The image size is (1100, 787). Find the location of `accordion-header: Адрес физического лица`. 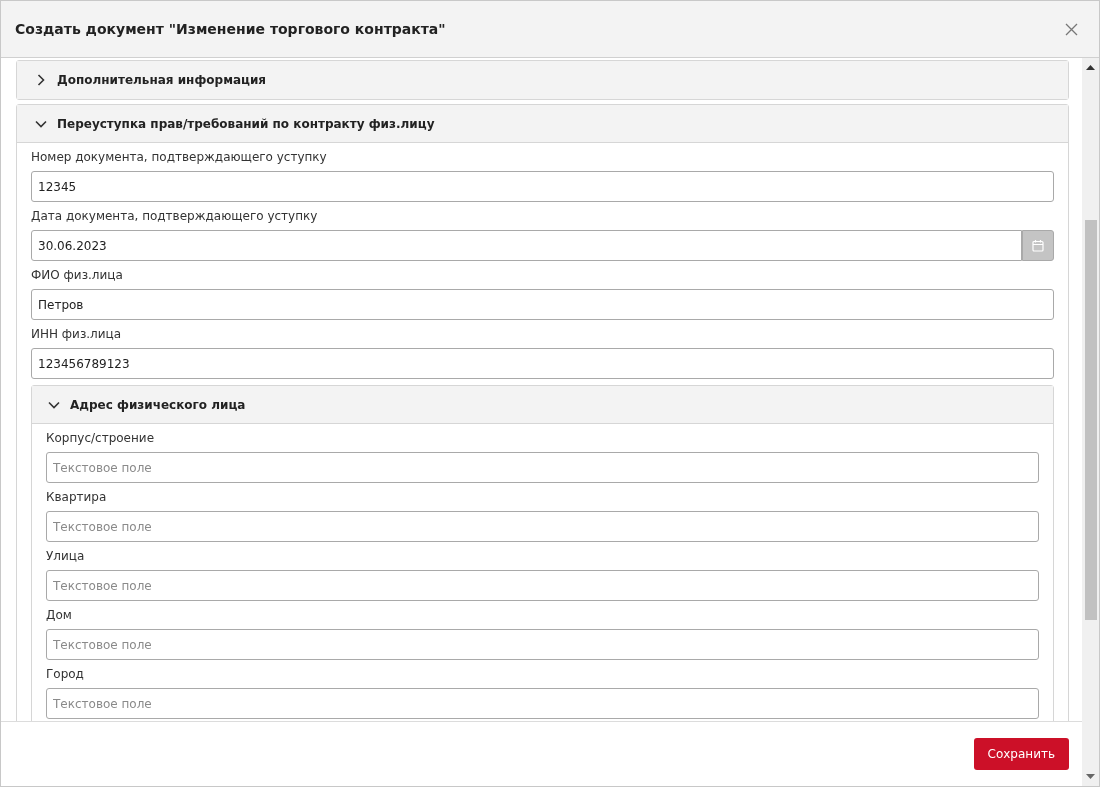

accordion-header: Адрес физического лица is located at coordinates (542, 405).